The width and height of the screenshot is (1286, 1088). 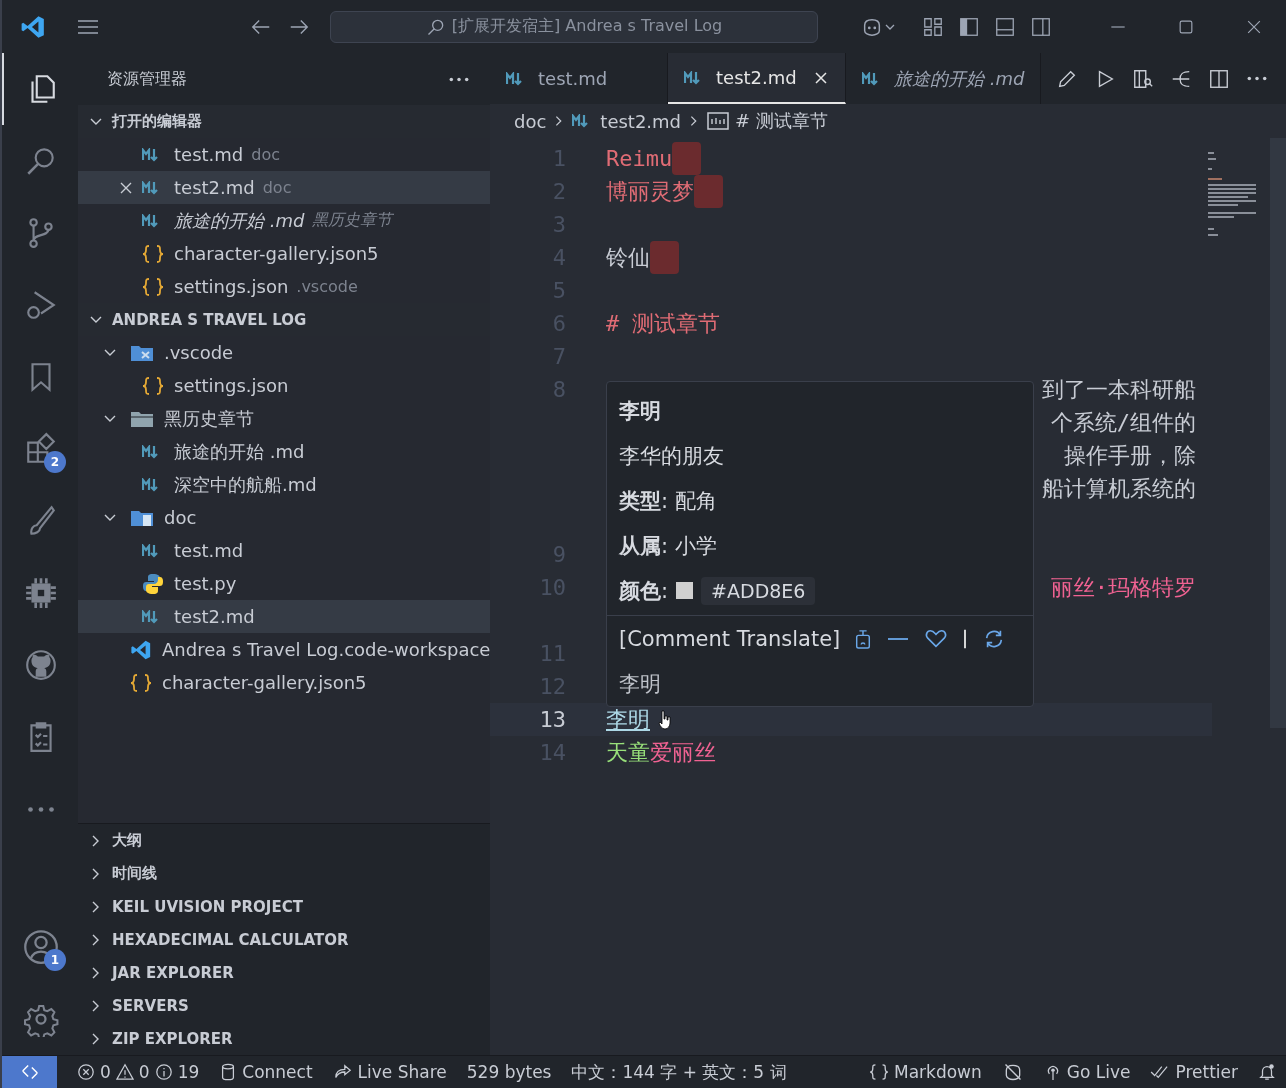 I want to click on file-folder-label: .vscode, so click(x=327, y=286).